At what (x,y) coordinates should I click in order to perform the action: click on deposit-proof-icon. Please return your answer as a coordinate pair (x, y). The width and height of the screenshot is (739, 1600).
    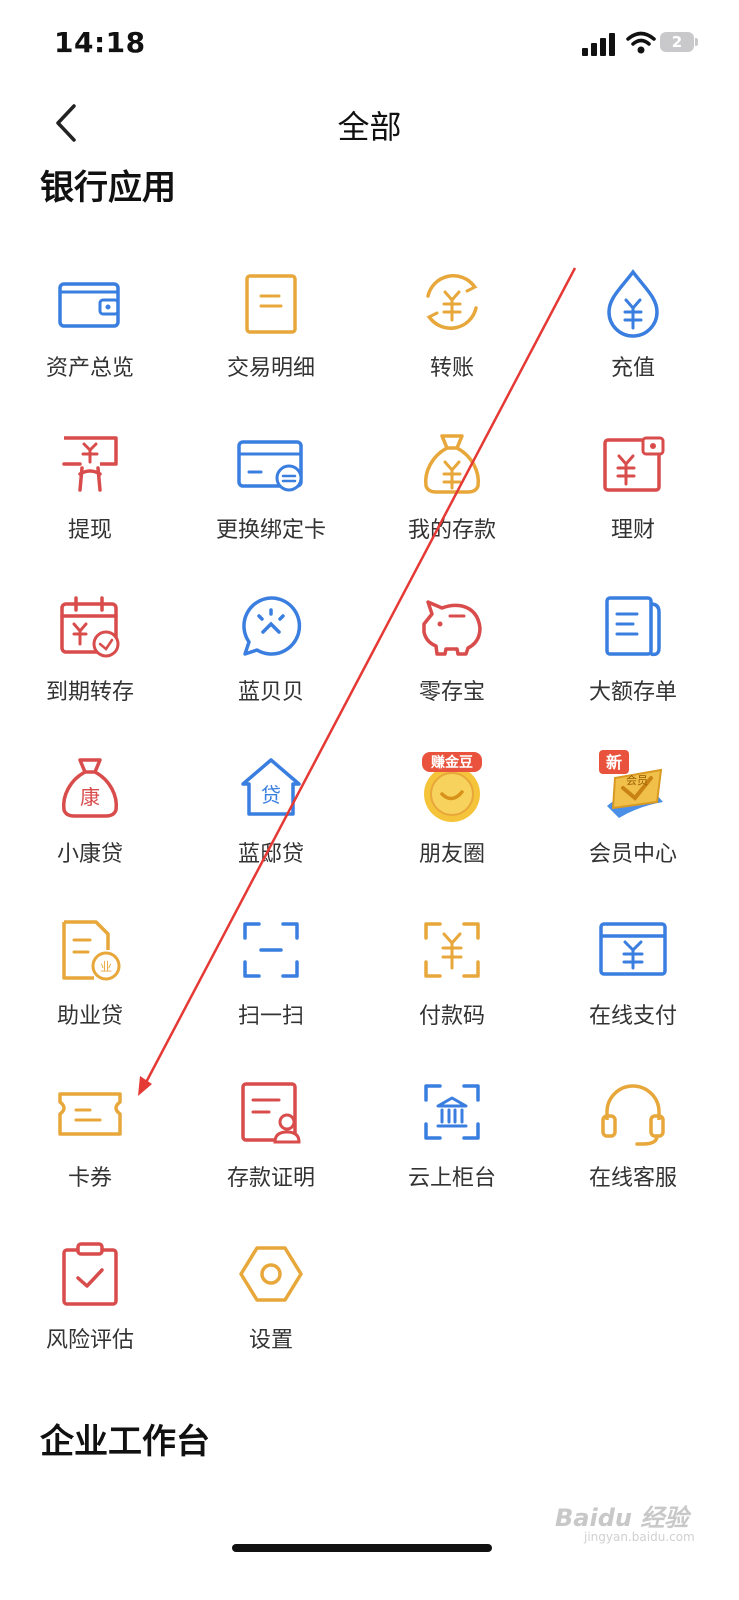
    Looking at the image, I should click on (271, 1113).